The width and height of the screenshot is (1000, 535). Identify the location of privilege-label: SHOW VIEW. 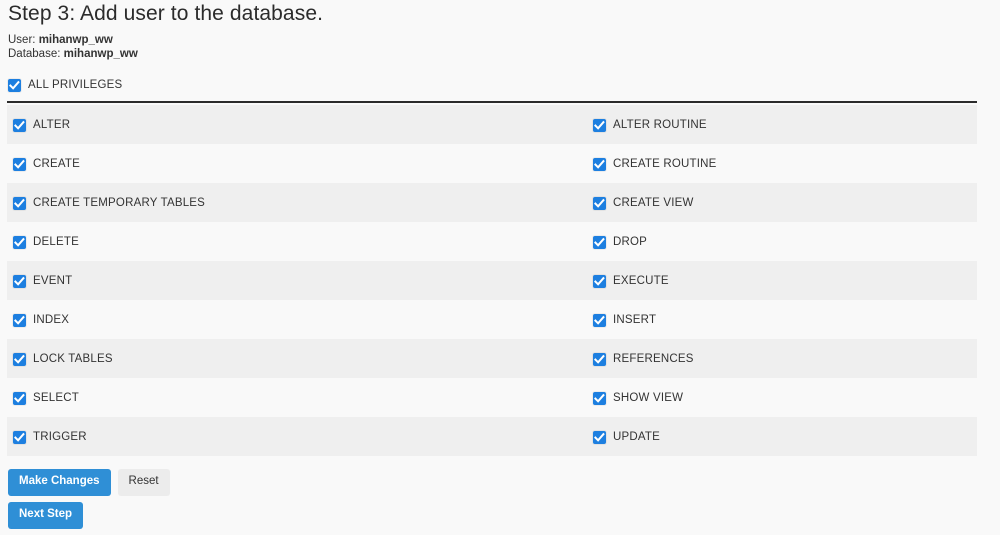
(648, 398).